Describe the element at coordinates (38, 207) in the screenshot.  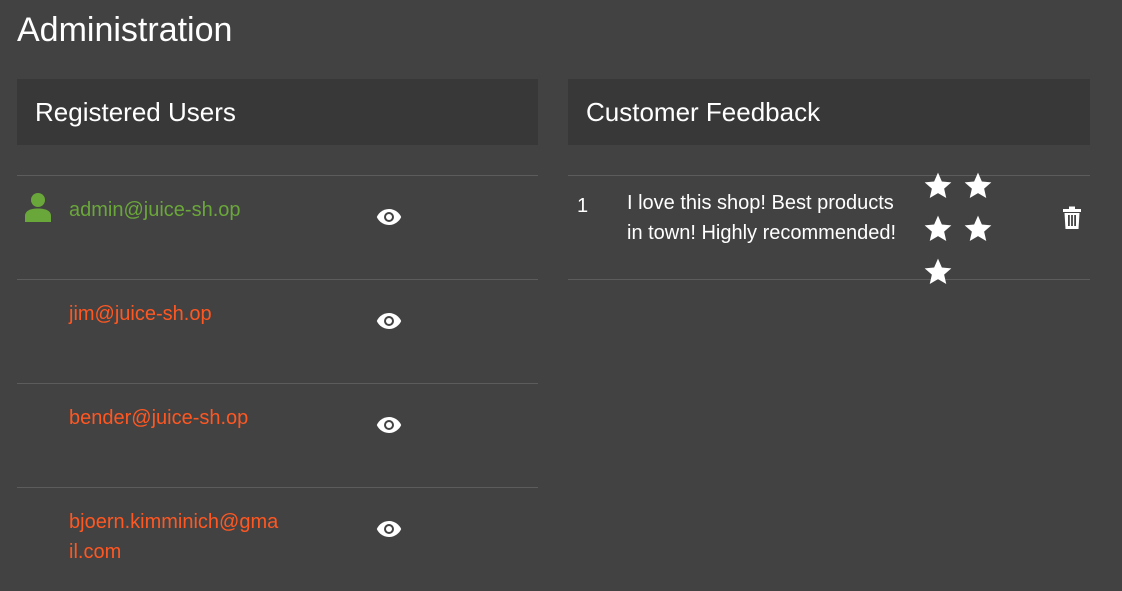
I see `person-icon` at that location.